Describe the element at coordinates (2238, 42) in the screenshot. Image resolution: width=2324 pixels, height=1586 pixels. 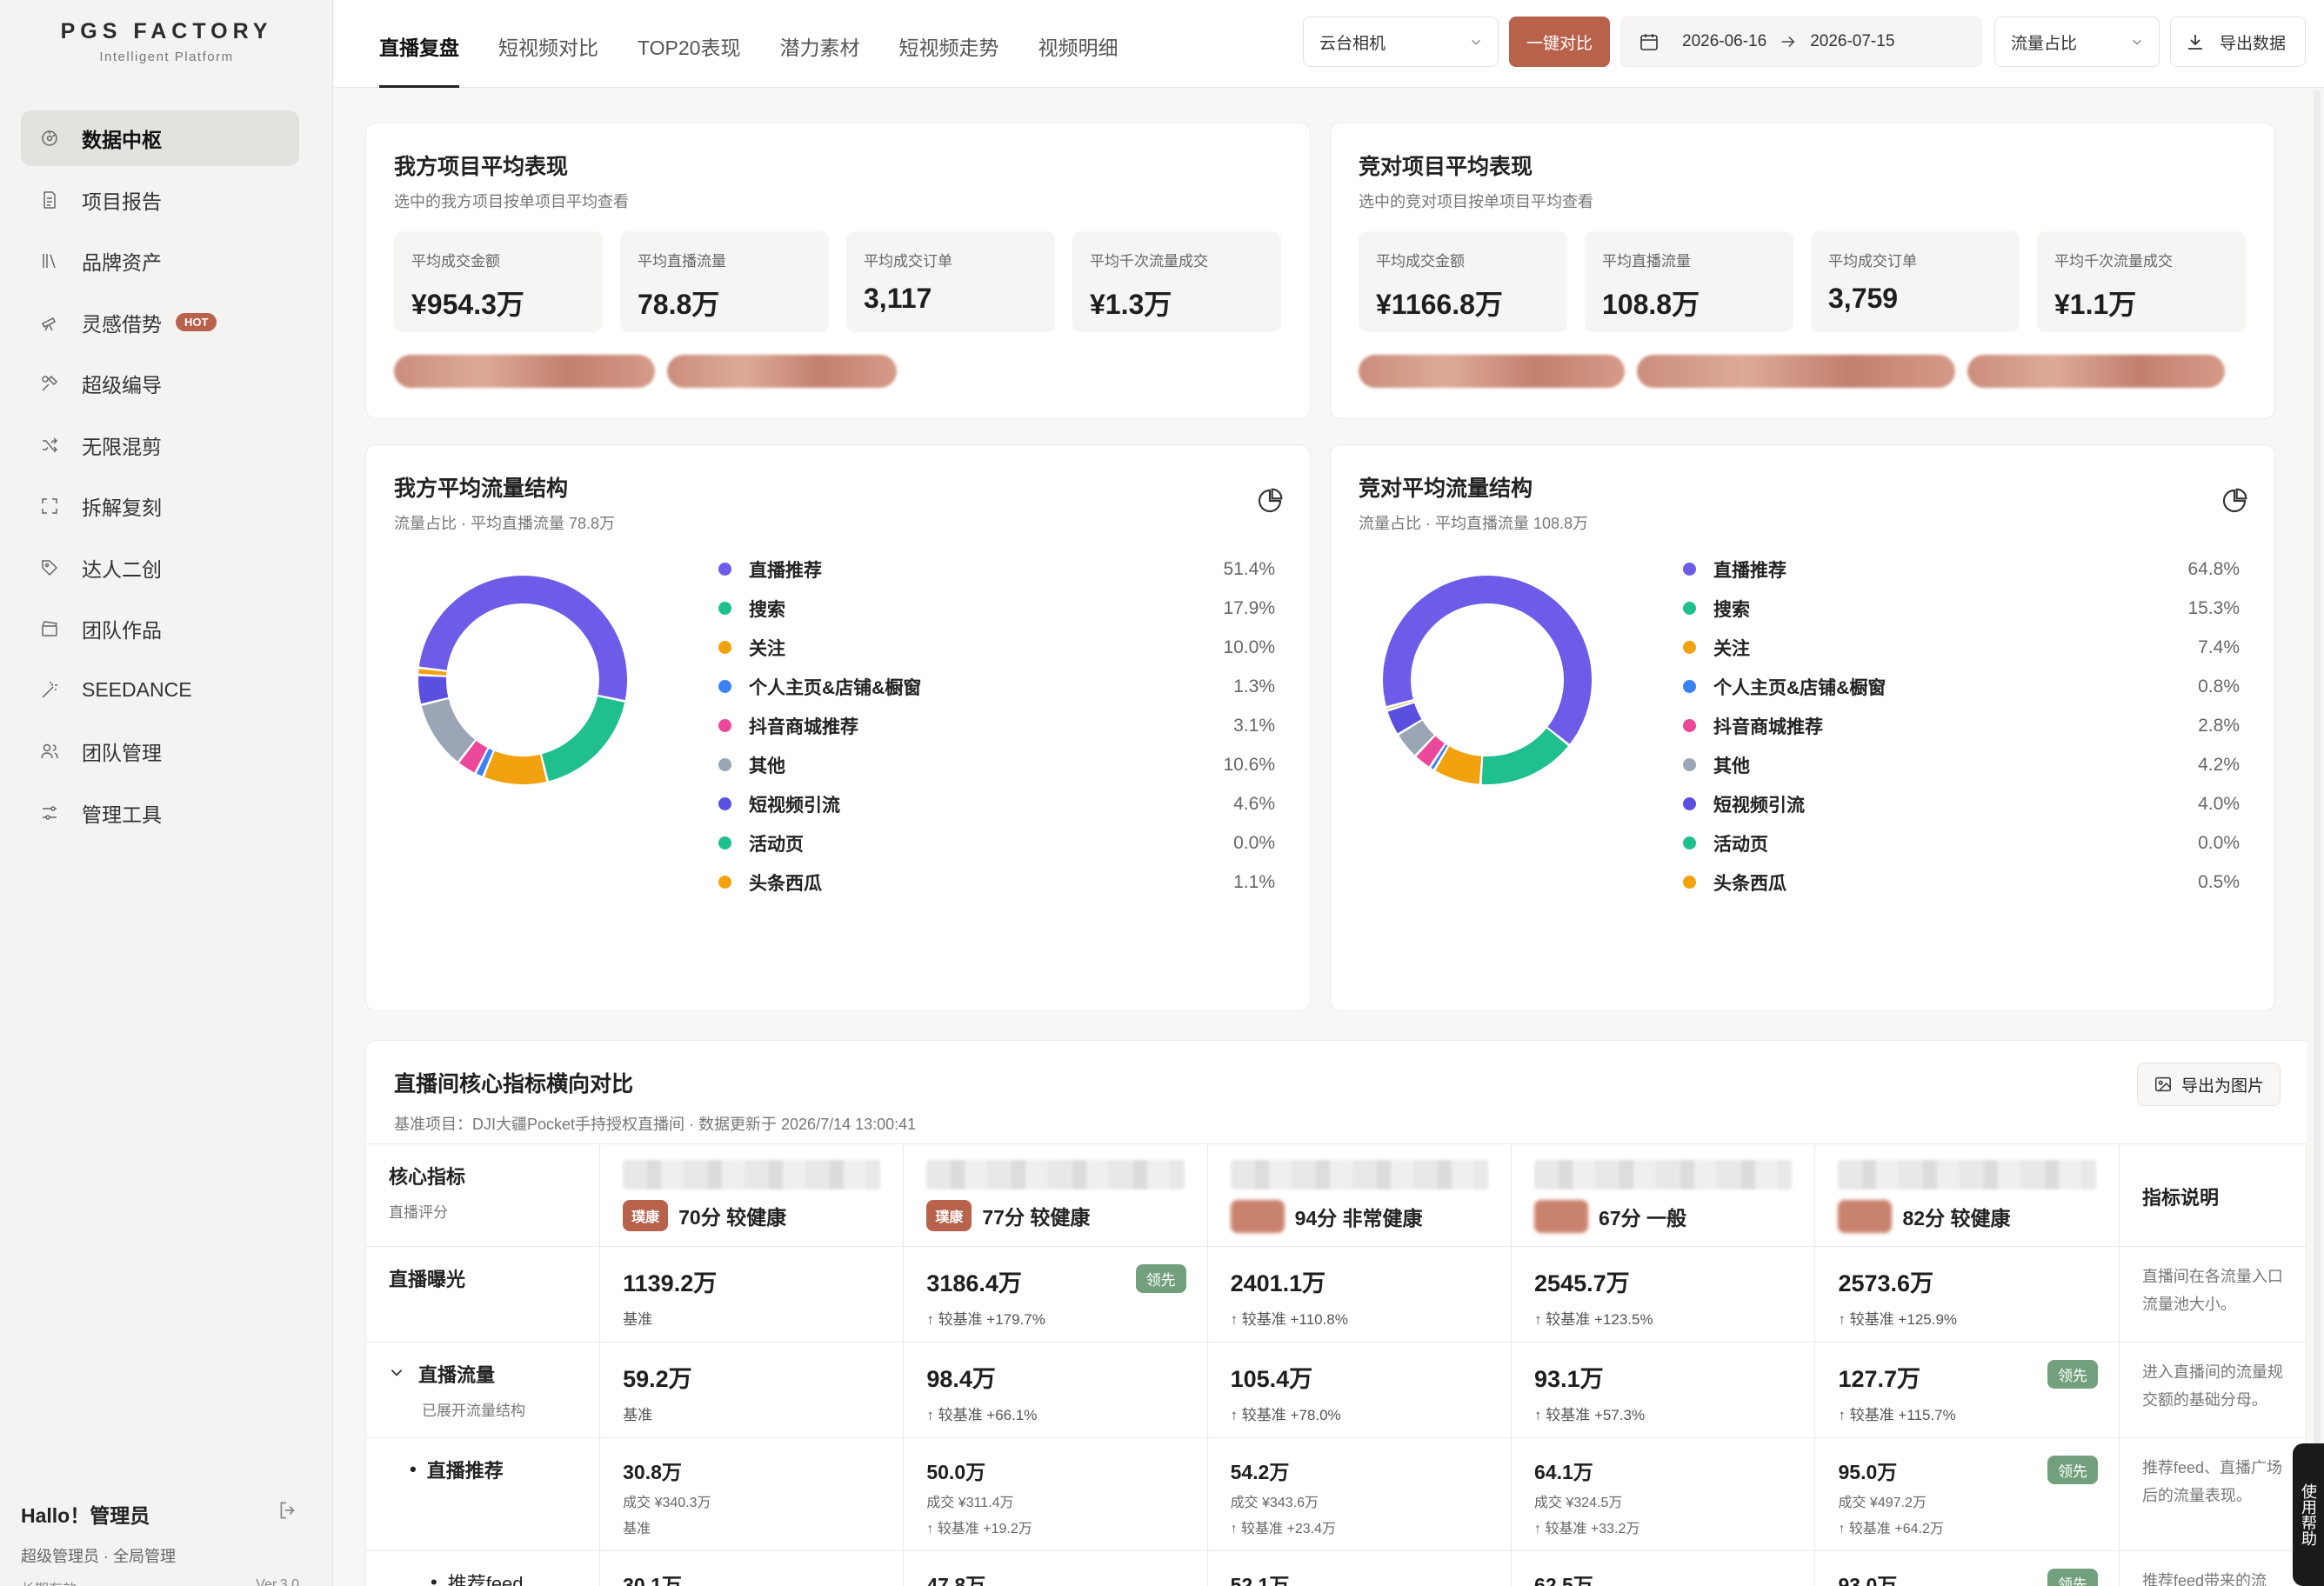
I see `export-data-button: 导出数据` at that location.